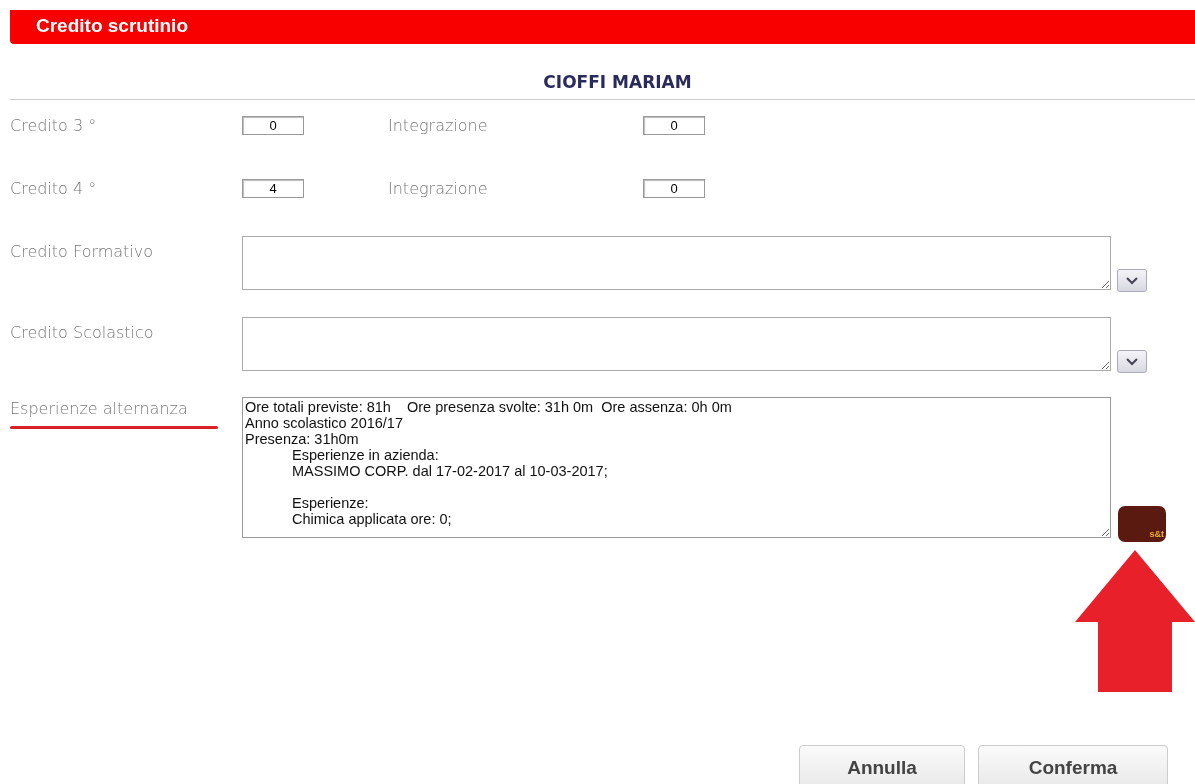 The width and height of the screenshot is (1195, 784). Describe the element at coordinates (82, 333) in the screenshot. I see `field-label: Credito Scolastico` at that location.